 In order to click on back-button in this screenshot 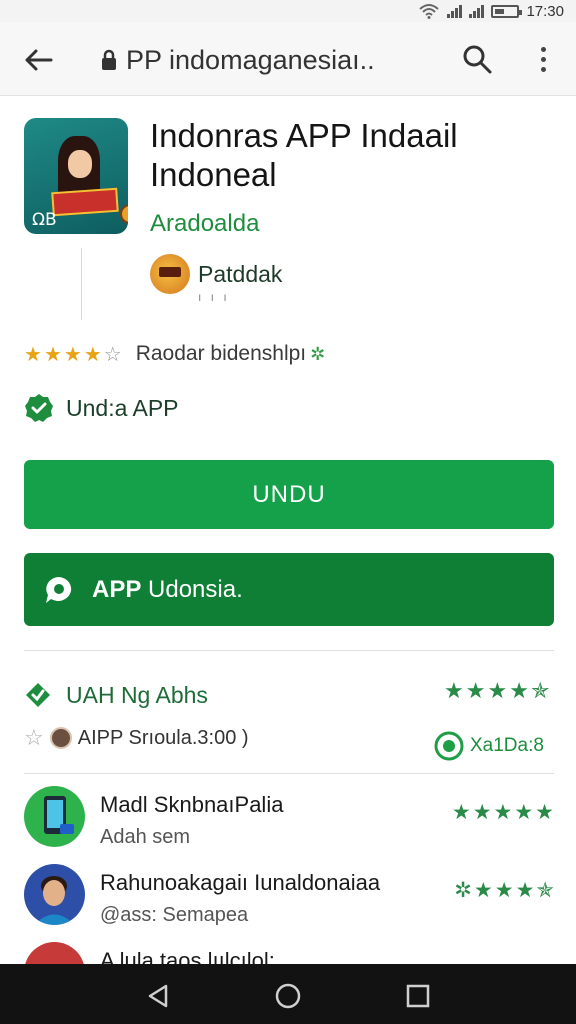, I will do `click(38, 60)`.